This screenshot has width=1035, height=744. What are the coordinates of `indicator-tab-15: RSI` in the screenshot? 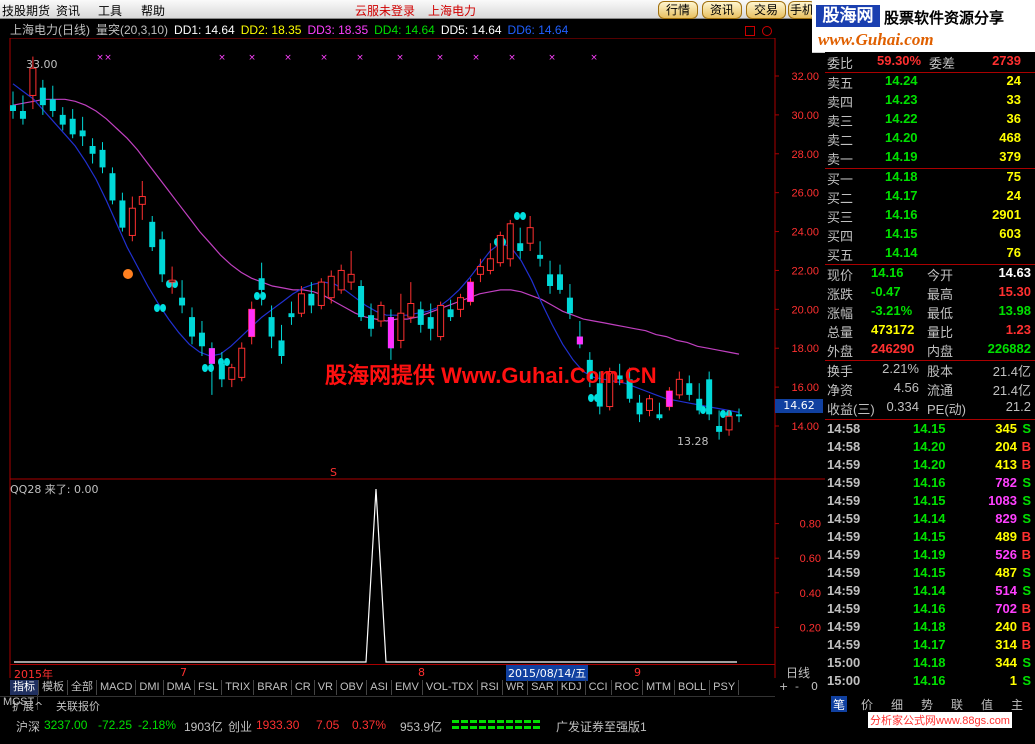 It's located at (490, 687).